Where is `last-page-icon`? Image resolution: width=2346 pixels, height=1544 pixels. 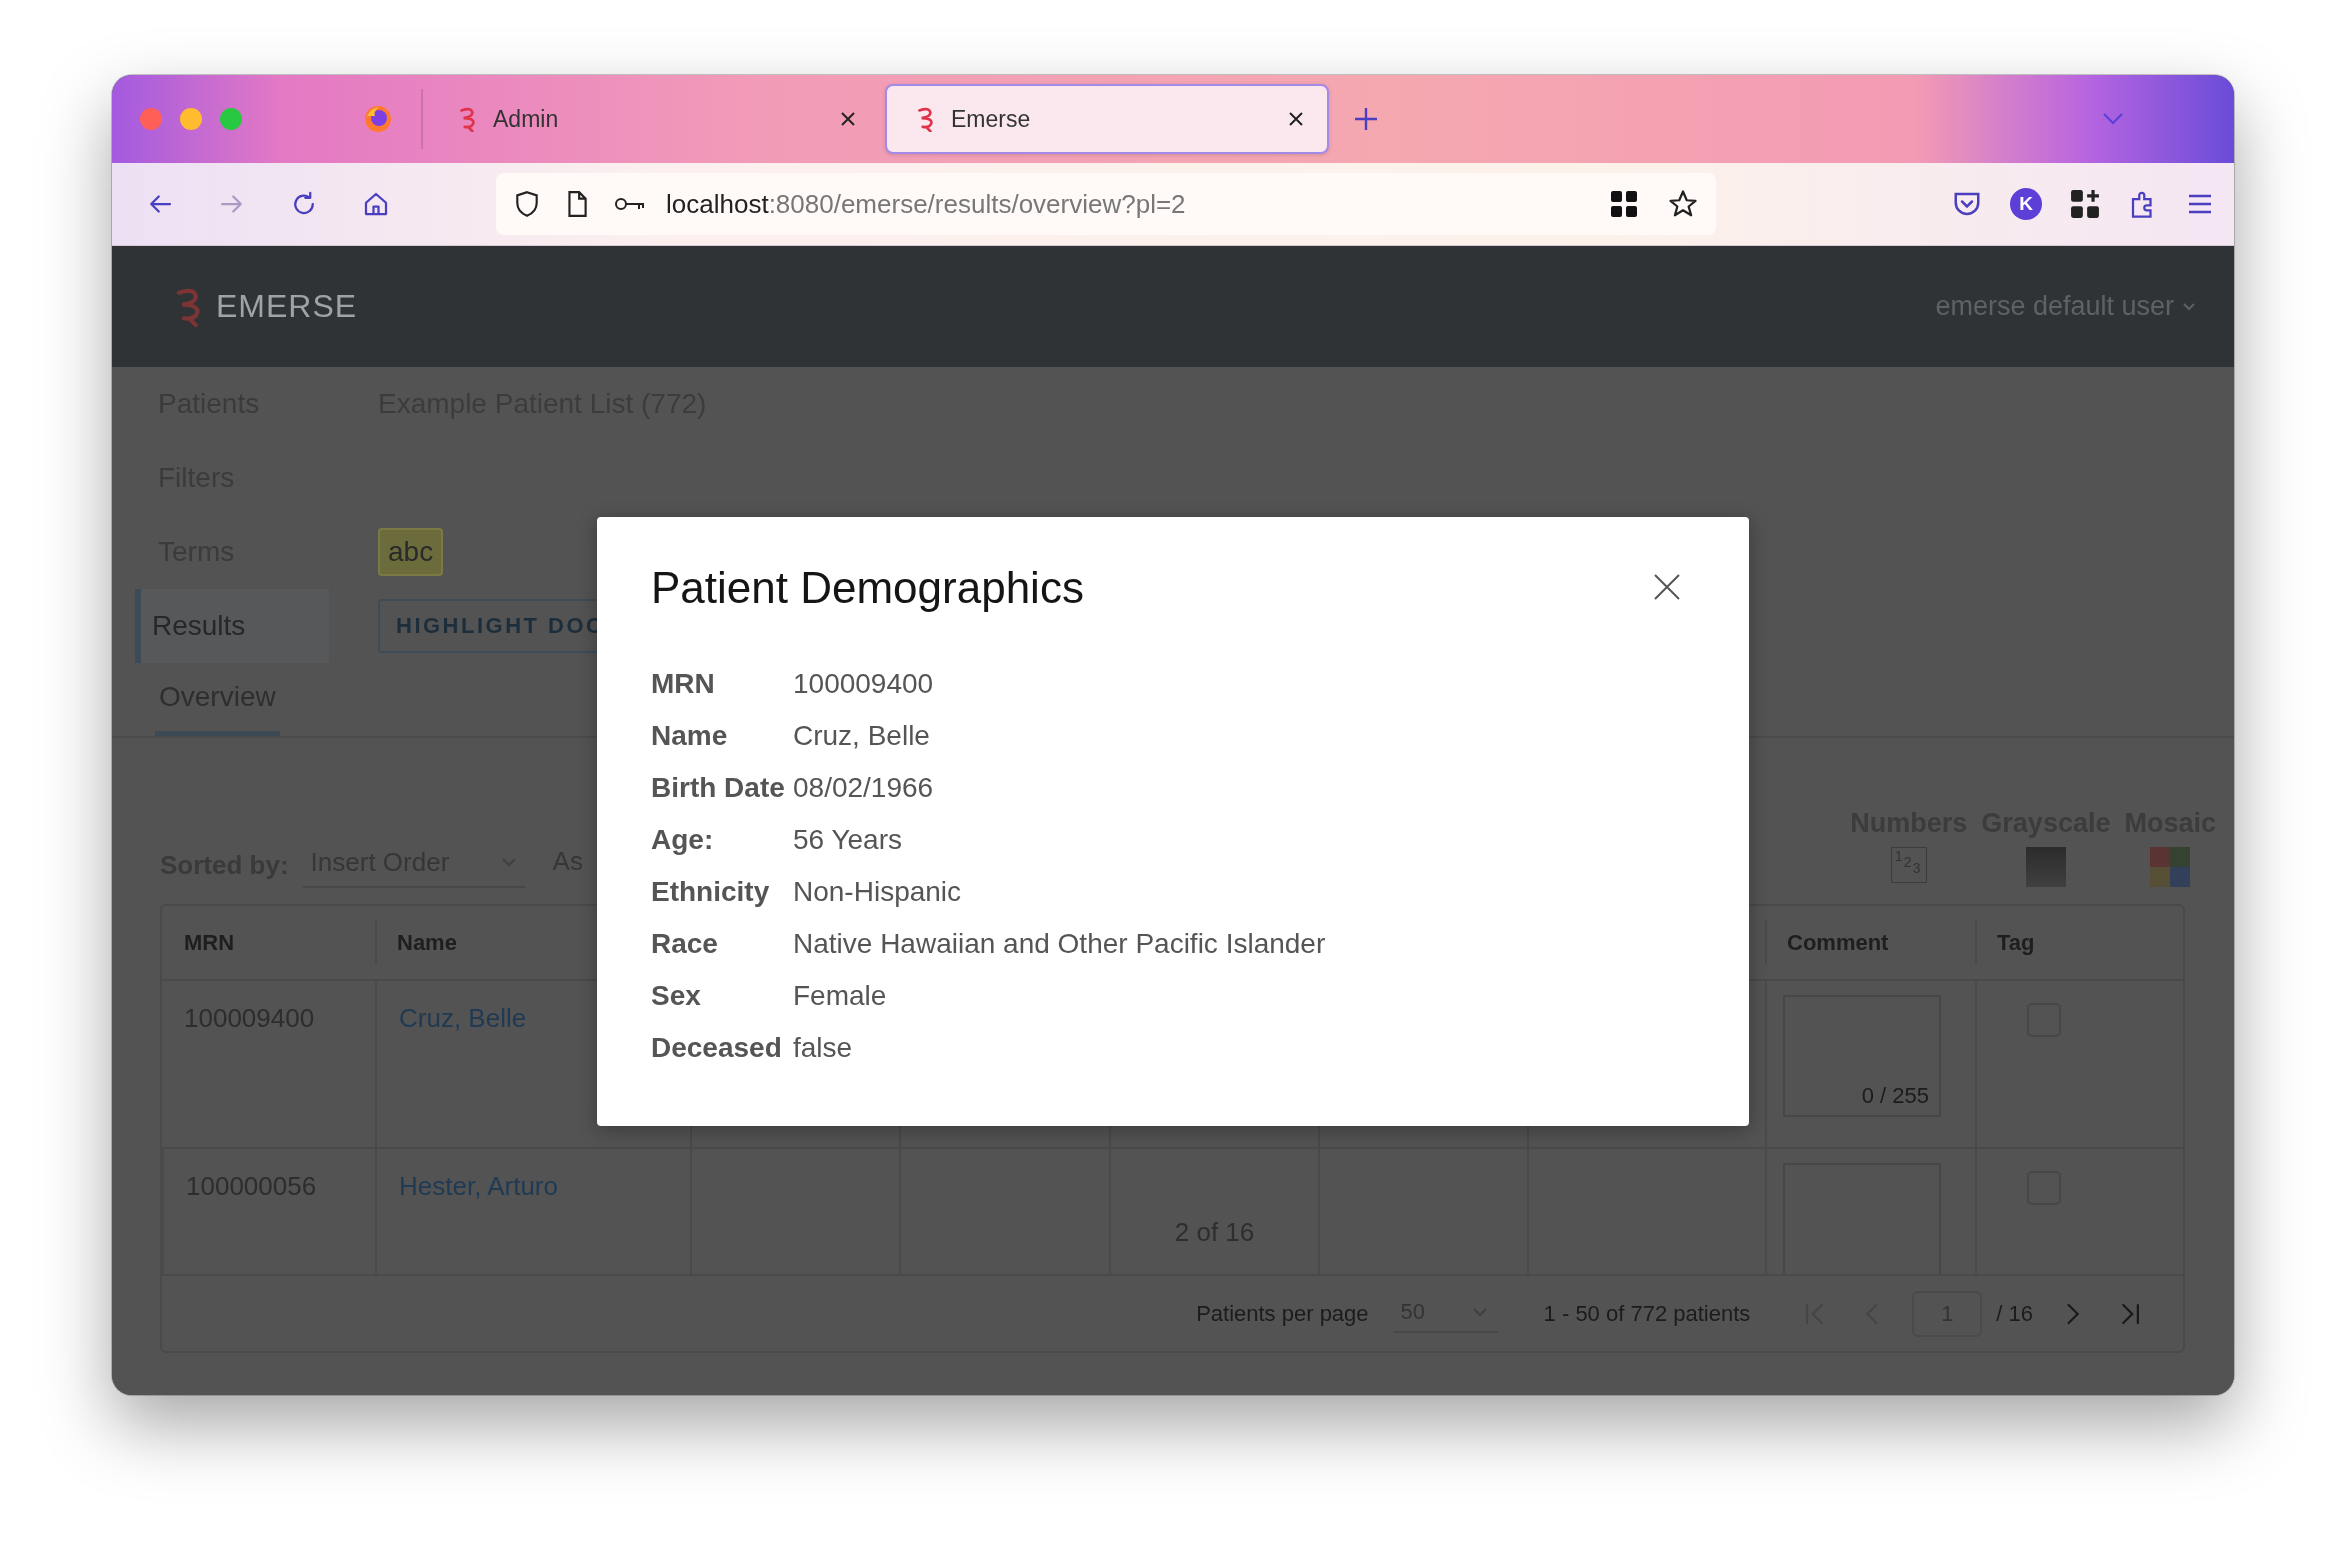
last-page-icon is located at coordinates (2130, 1313).